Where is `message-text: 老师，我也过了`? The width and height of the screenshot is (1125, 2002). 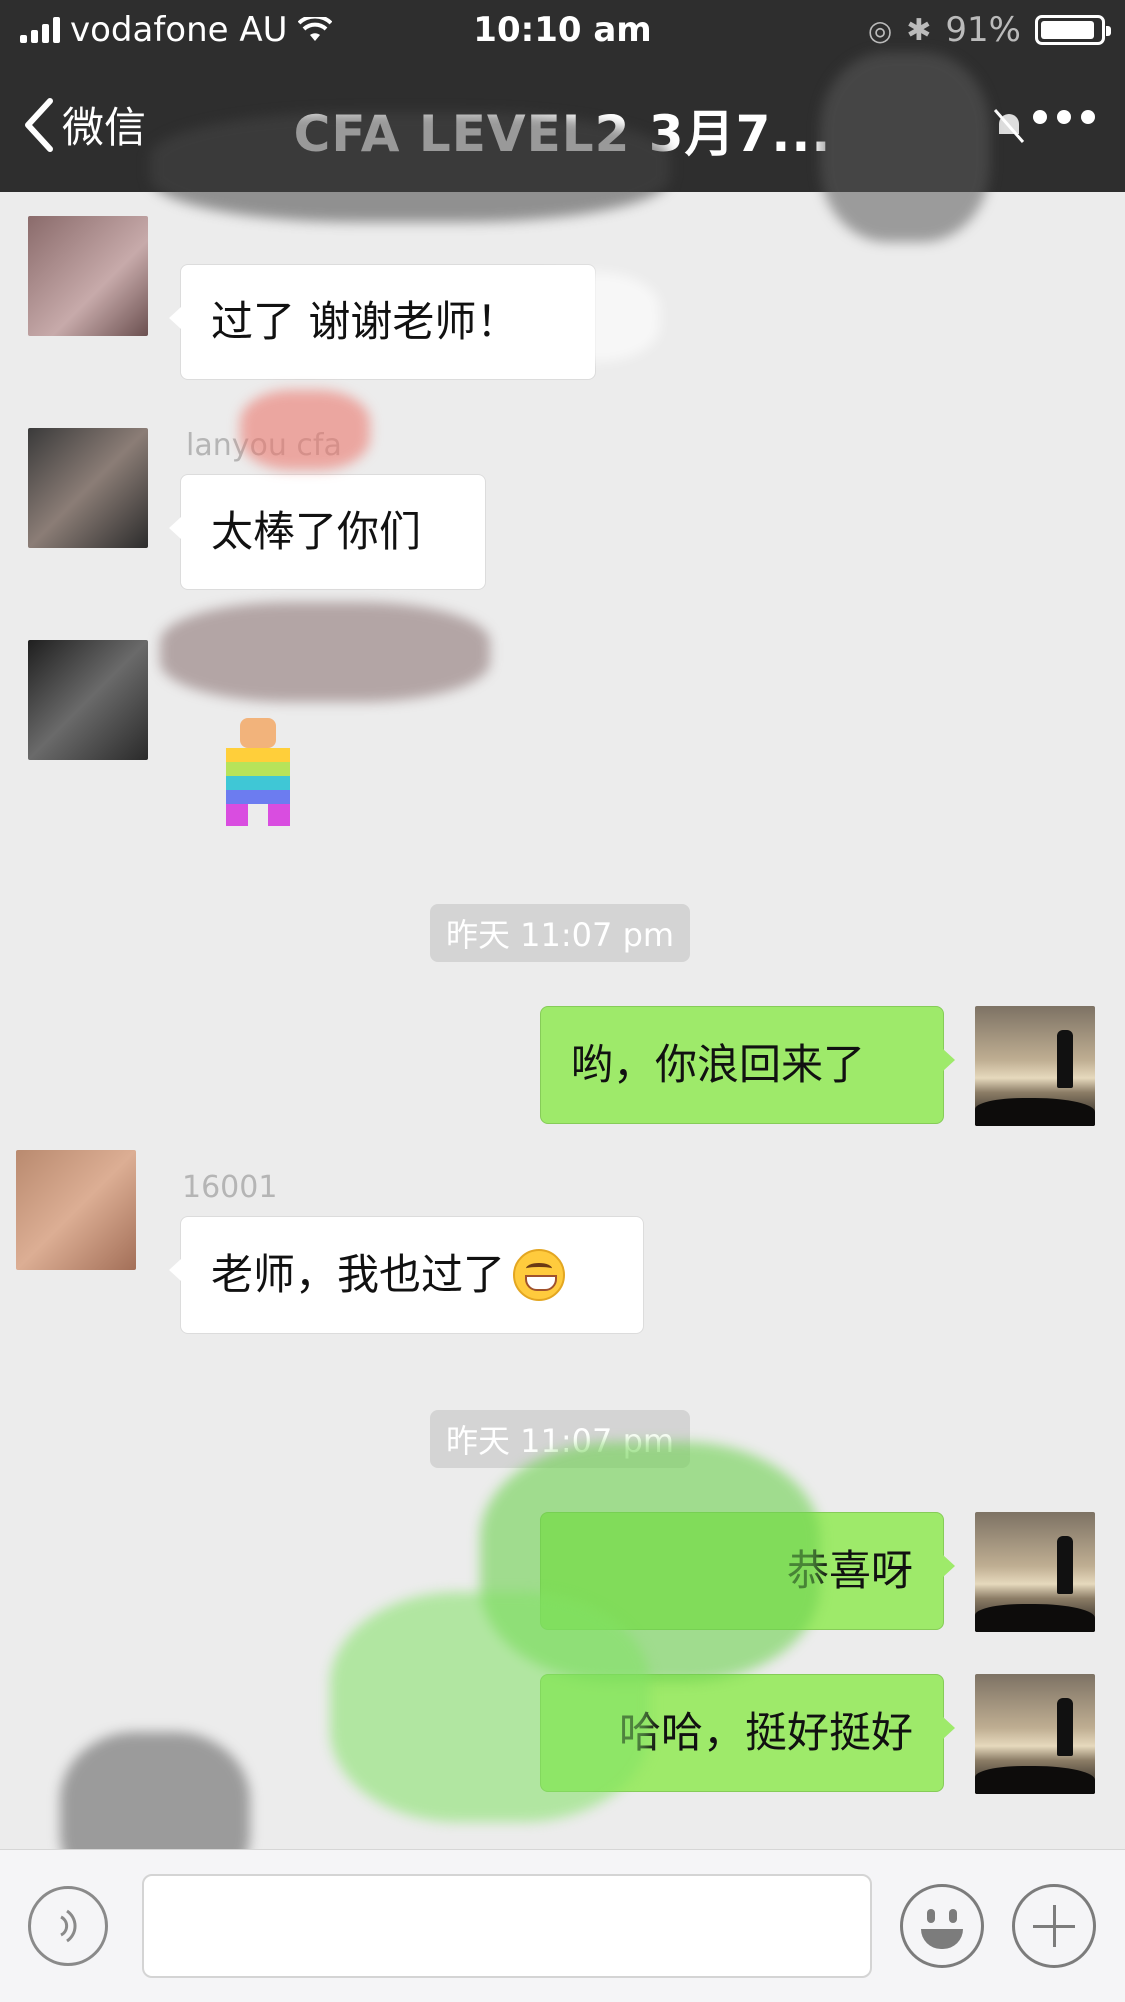 message-text: 老师，我也过了 is located at coordinates (358, 1274).